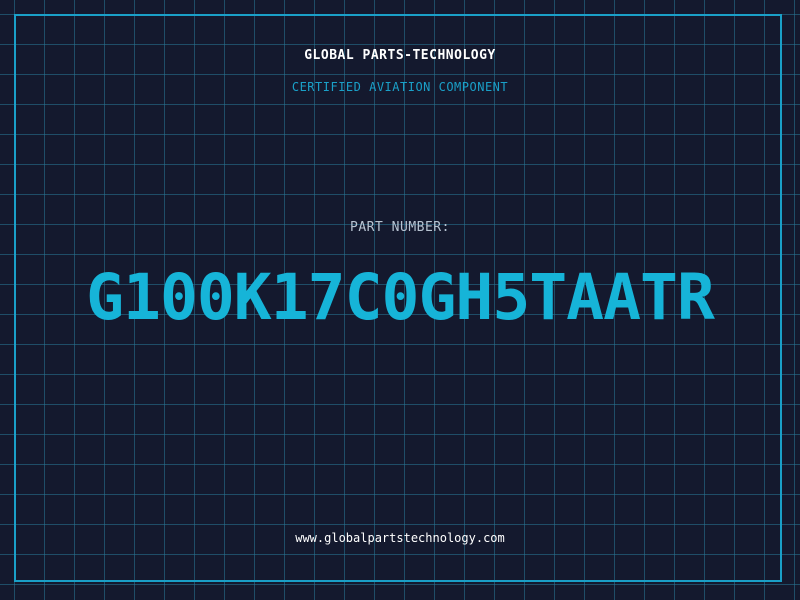 The image size is (800, 600). Describe the element at coordinates (400, 227) in the screenshot. I see `part-number-label: PART NUMBER:` at that location.